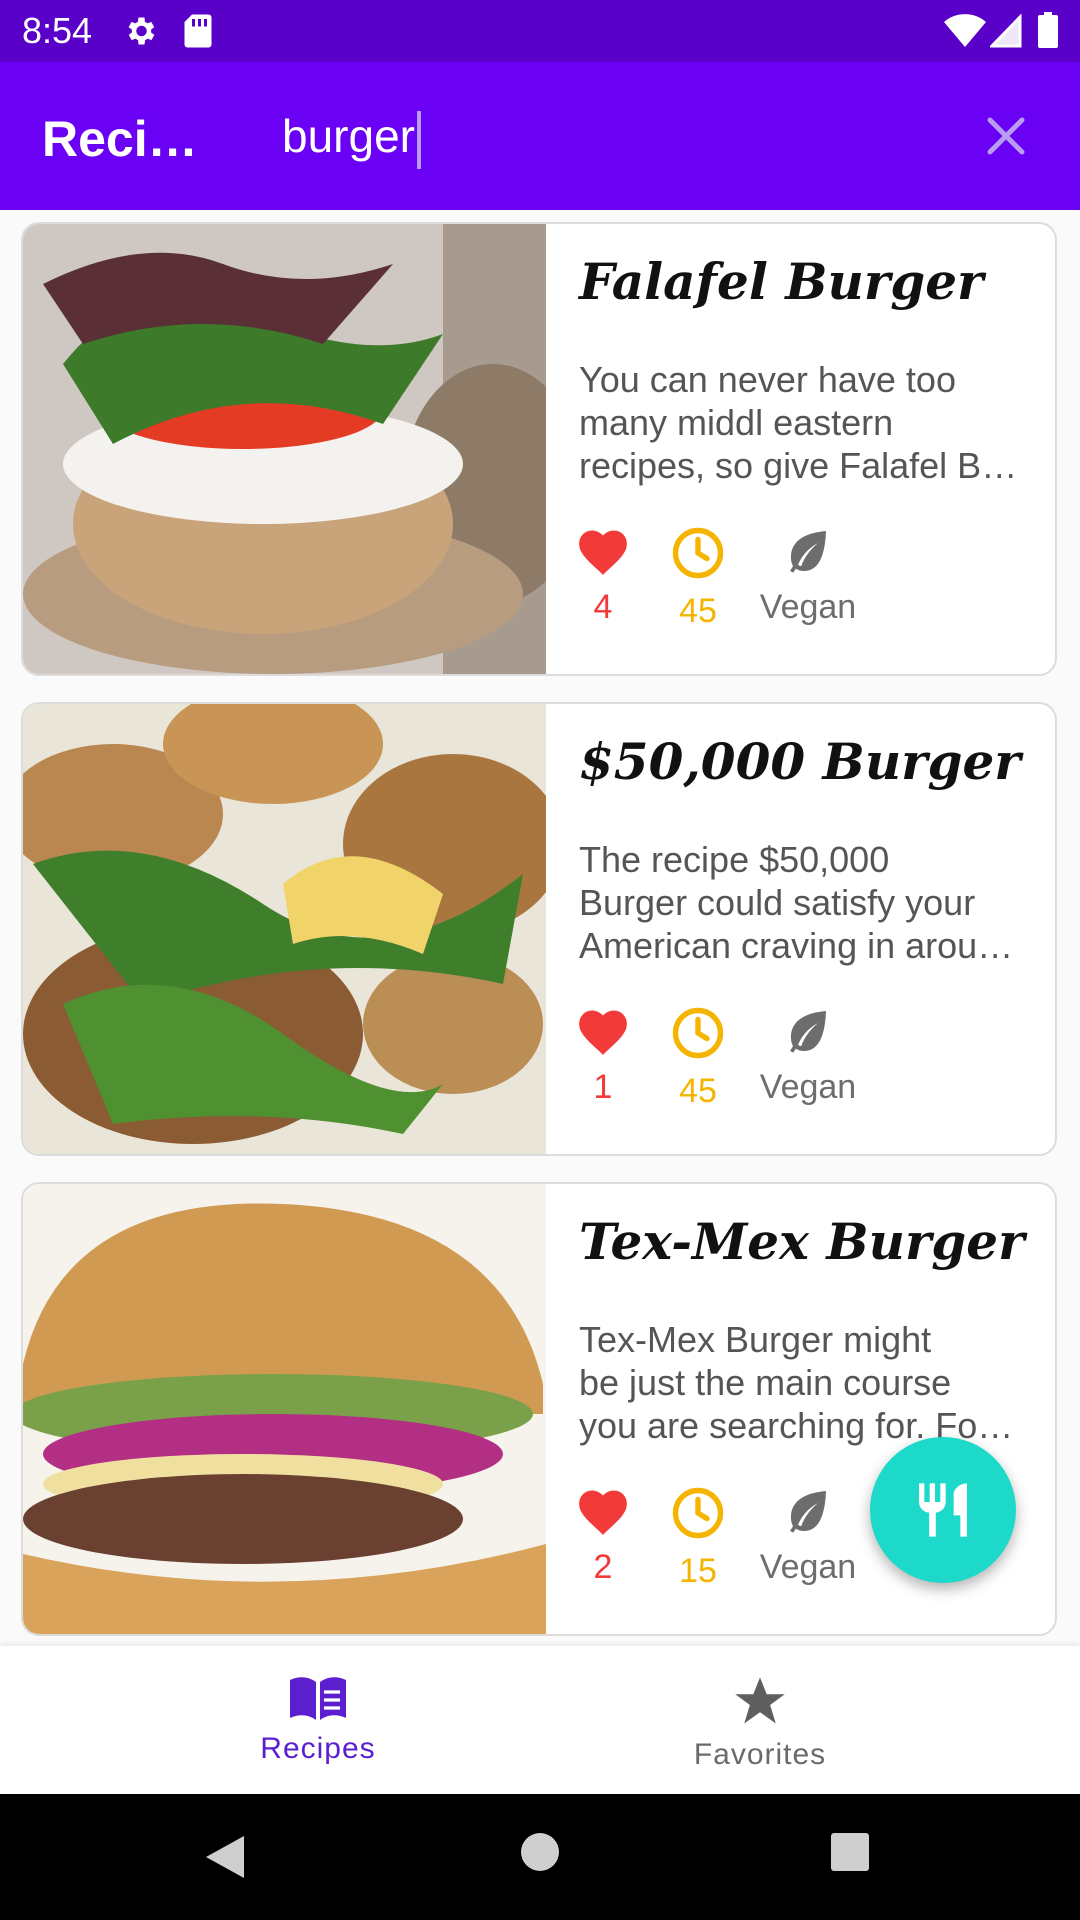  I want to click on recipe-description-line: You can never have too, so click(767, 379).